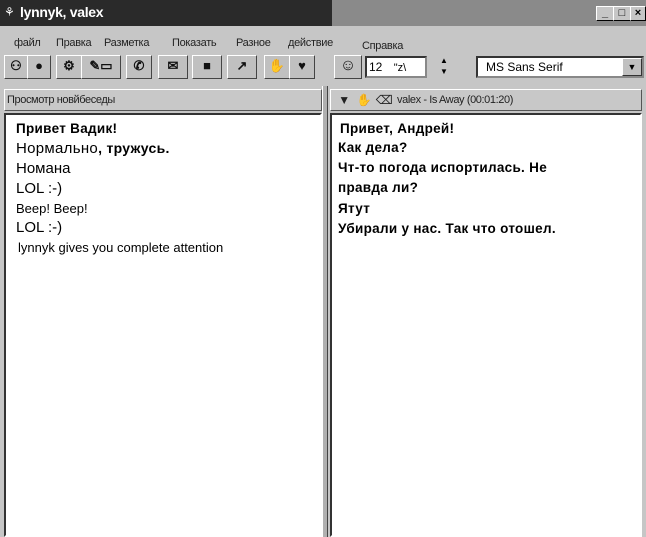  I want to click on chat-line: Как дела?, so click(373, 147).